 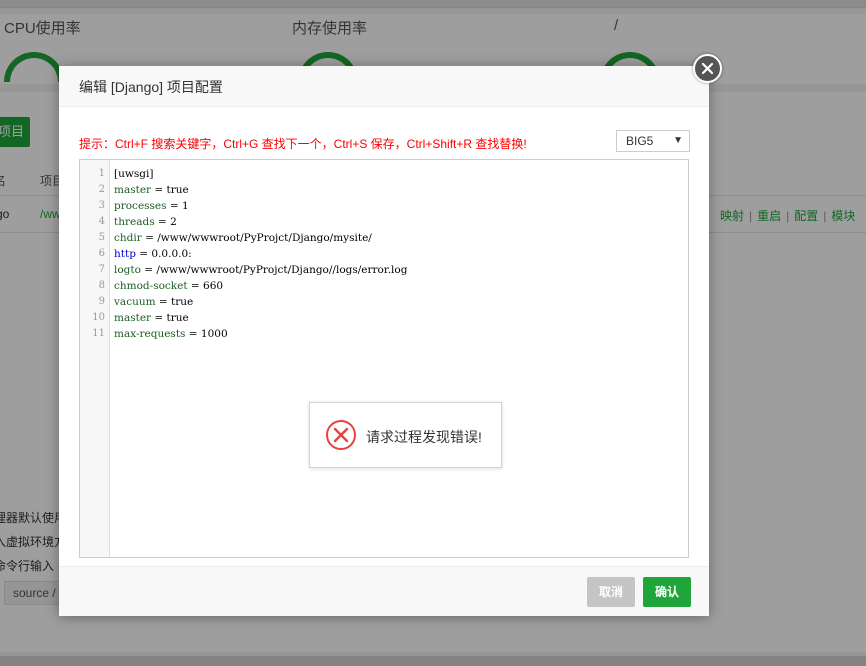 I want to click on line-number-gutter: 1 2 3 4 5 6 7 8 9 10 11, so click(x=95, y=358).